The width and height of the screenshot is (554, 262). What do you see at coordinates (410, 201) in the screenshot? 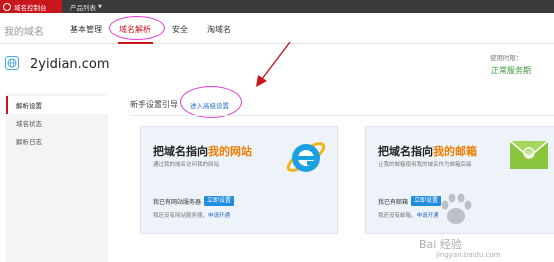
I see `email-have-row: 我已有邮箱 立即设置` at bounding box center [410, 201].